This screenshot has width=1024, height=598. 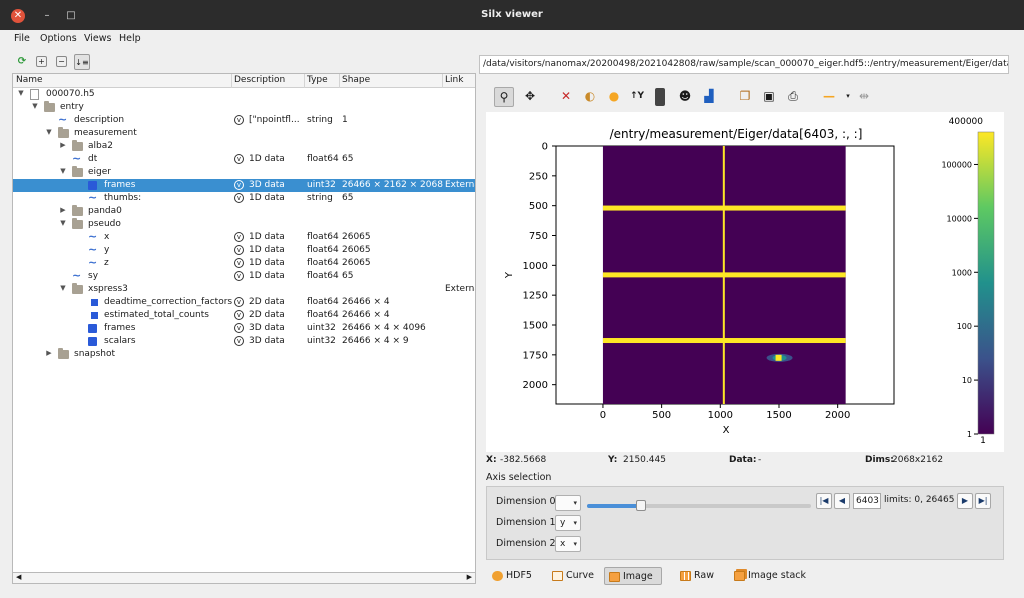 I want to click on header-link: Link, so click(x=454, y=80).